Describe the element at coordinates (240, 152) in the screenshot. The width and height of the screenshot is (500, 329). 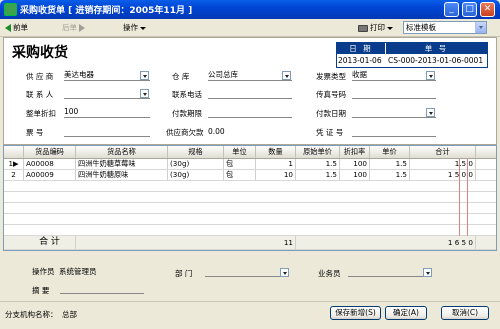
I see `col-header-unit: 单位` at that location.